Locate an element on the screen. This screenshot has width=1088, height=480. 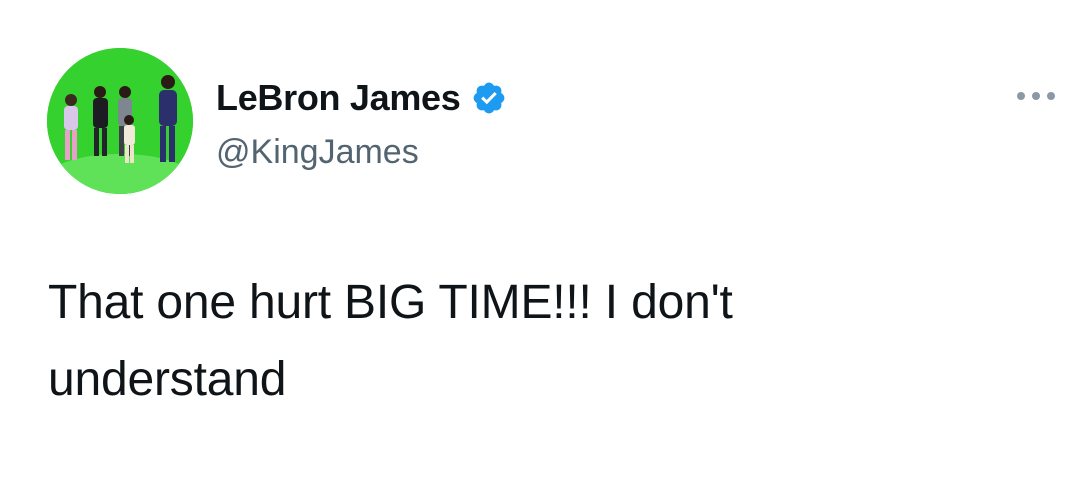
more-options-icon is located at coordinates (1036, 96).